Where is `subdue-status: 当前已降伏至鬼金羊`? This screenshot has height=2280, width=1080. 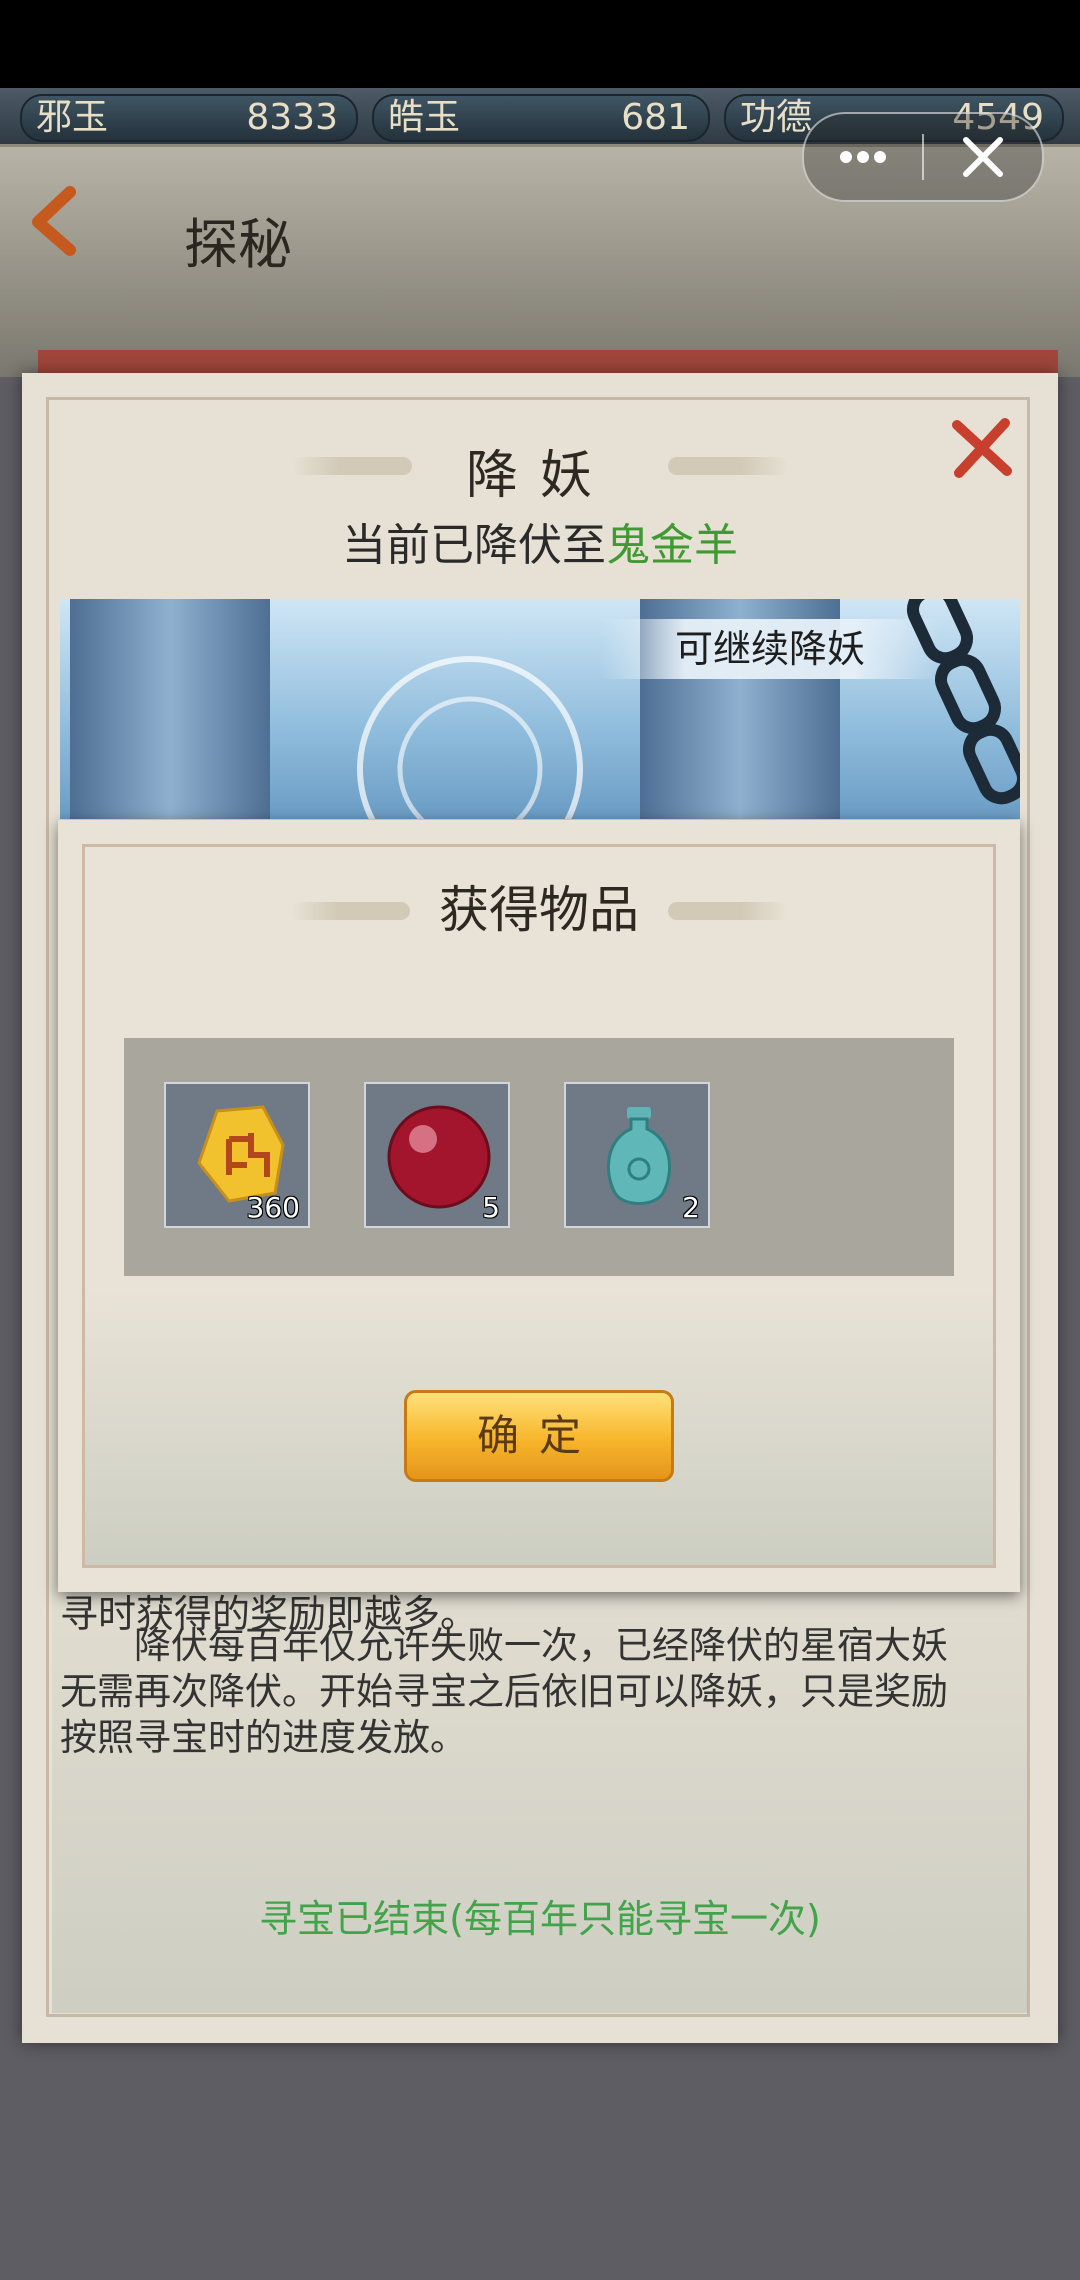
subdue-status: 当前已降伏至鬼金羊 is located at coordinates (540, 541).